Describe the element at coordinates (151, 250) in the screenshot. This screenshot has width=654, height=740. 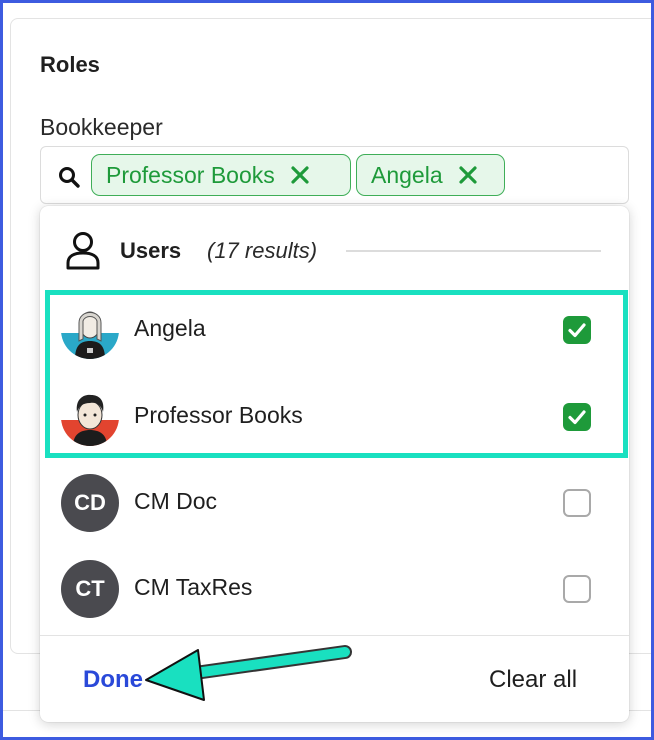
I see `group-title: Users` at that location.